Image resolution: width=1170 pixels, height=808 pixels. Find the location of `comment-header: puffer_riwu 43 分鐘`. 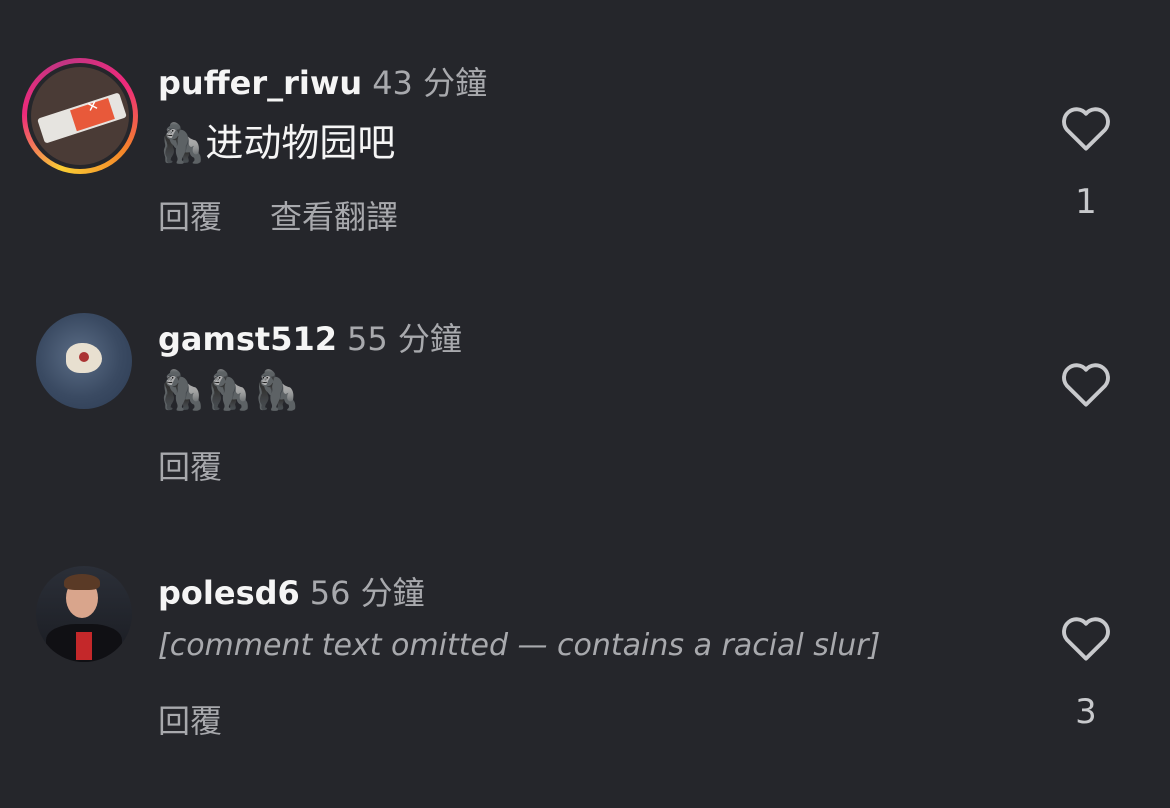

comment-header: puffer_riwu 43 分鐘 is located at coordinates (322, 81).